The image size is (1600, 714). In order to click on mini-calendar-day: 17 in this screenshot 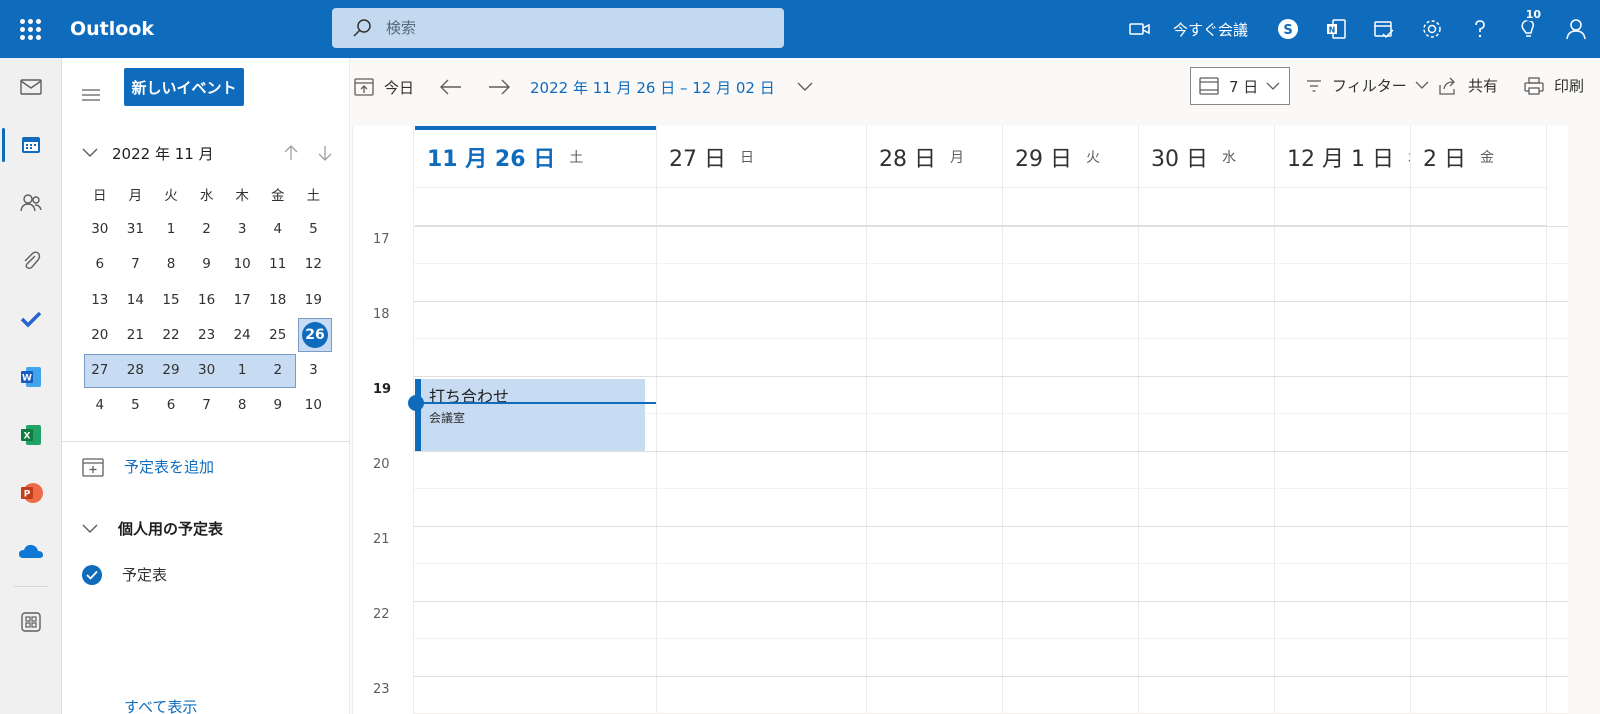, I will do `click(242, 300)`.